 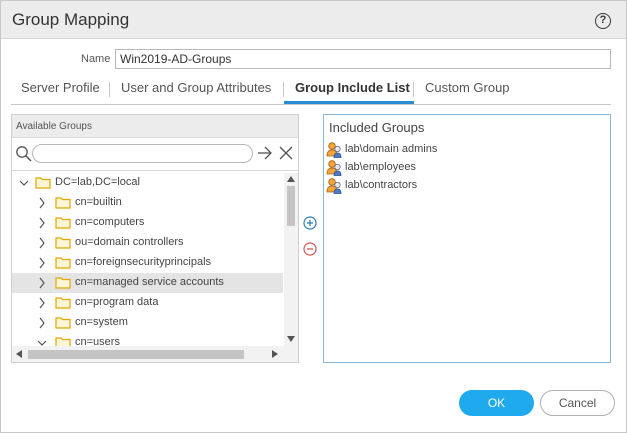 I want to click on tree-node: ou=domain controllers, so click(x=147, y=243).